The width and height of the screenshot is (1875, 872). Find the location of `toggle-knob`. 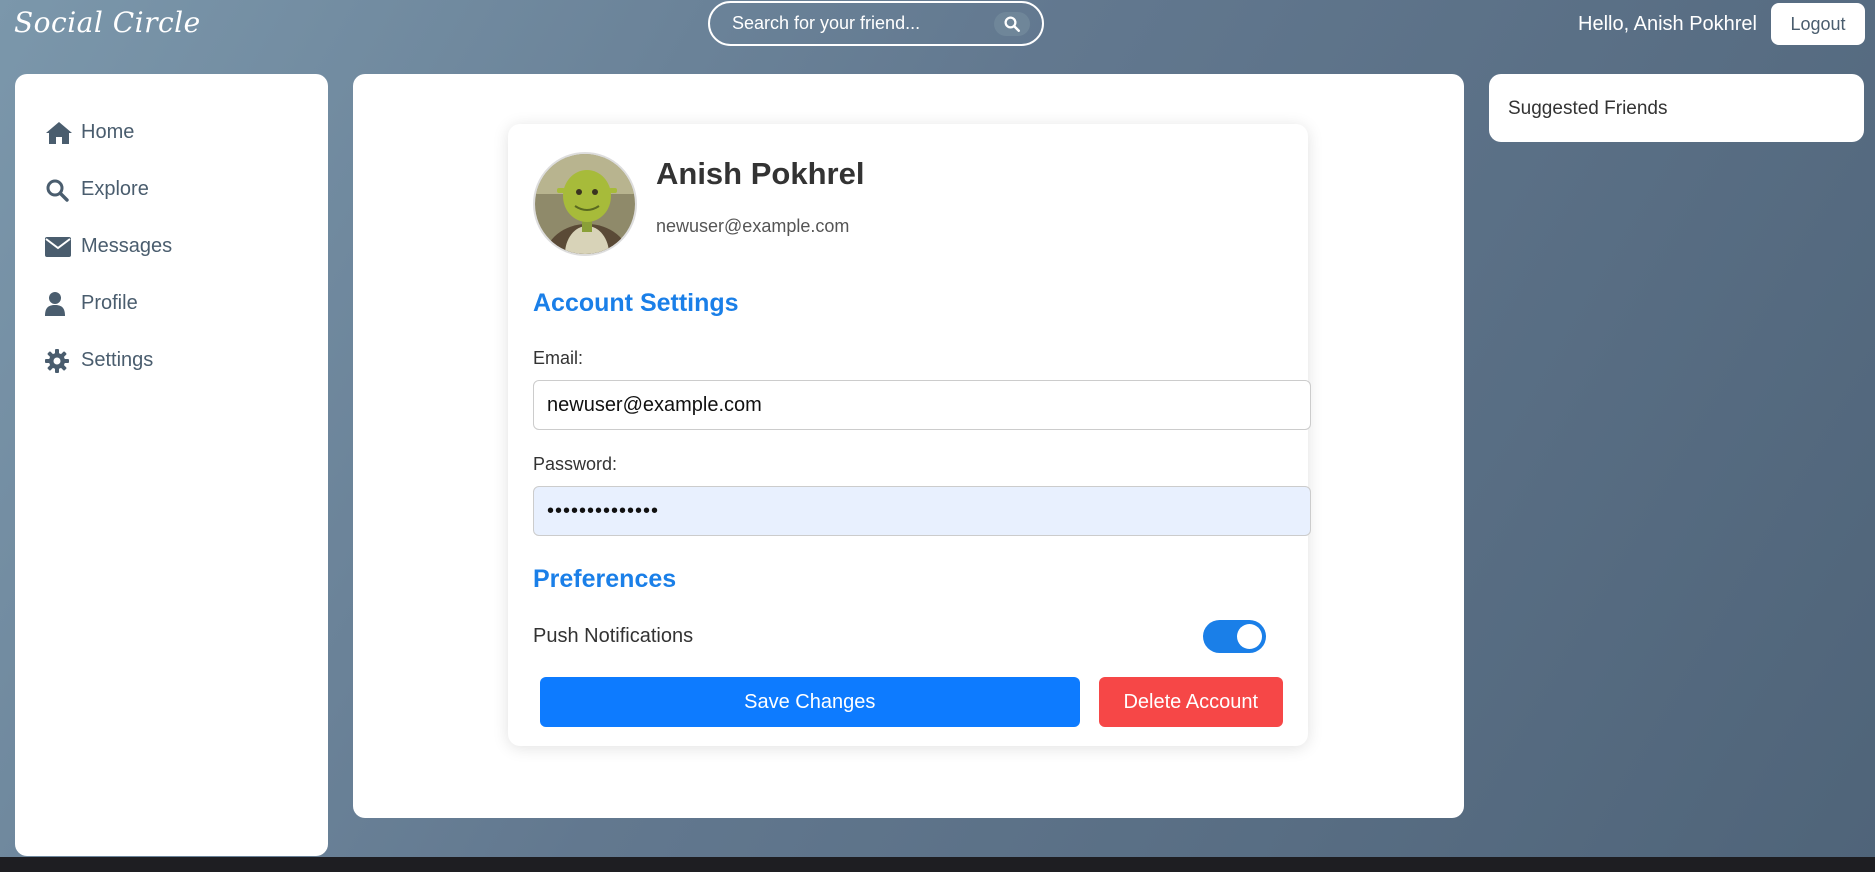

toggle-knob is located at coordinates (1249, 636).